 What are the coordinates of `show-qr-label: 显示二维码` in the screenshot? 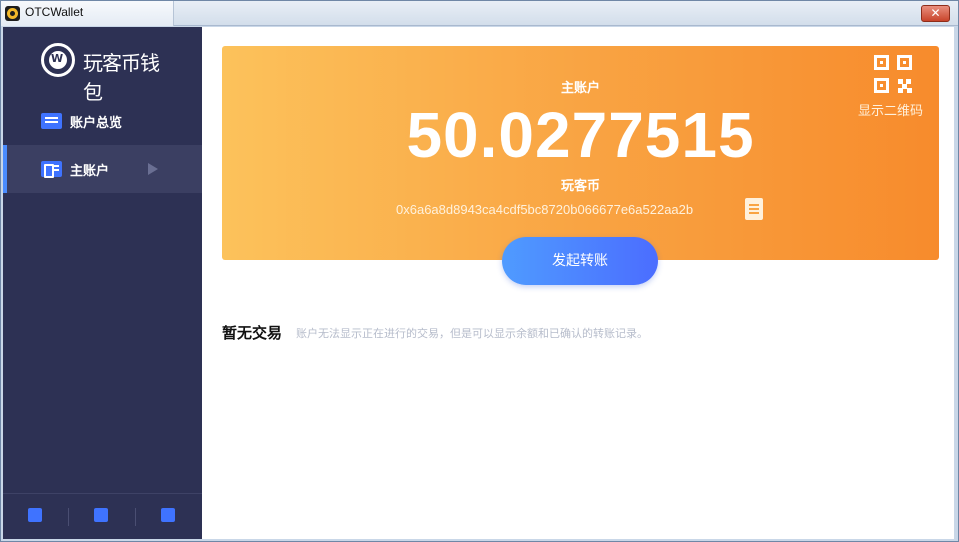 It's located at (890, 109).